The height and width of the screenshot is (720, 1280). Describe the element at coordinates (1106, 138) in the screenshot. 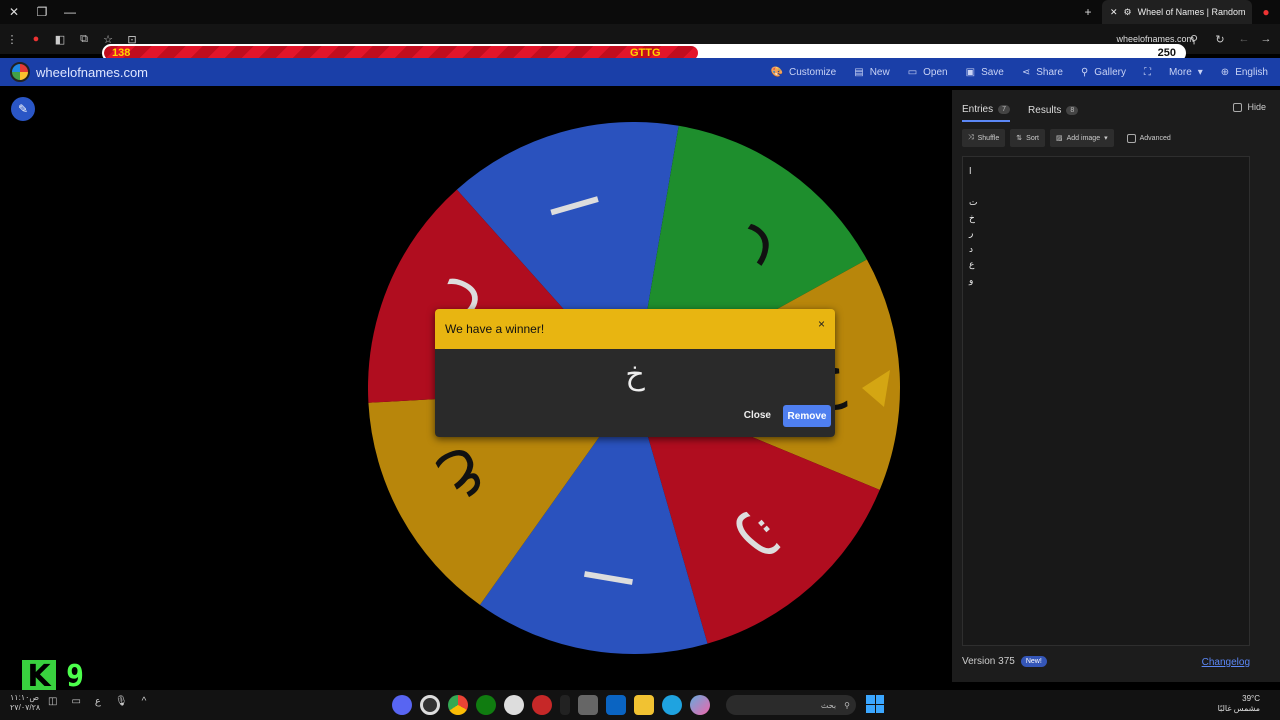

I see `chevron-down-icon: ▾` at that location.